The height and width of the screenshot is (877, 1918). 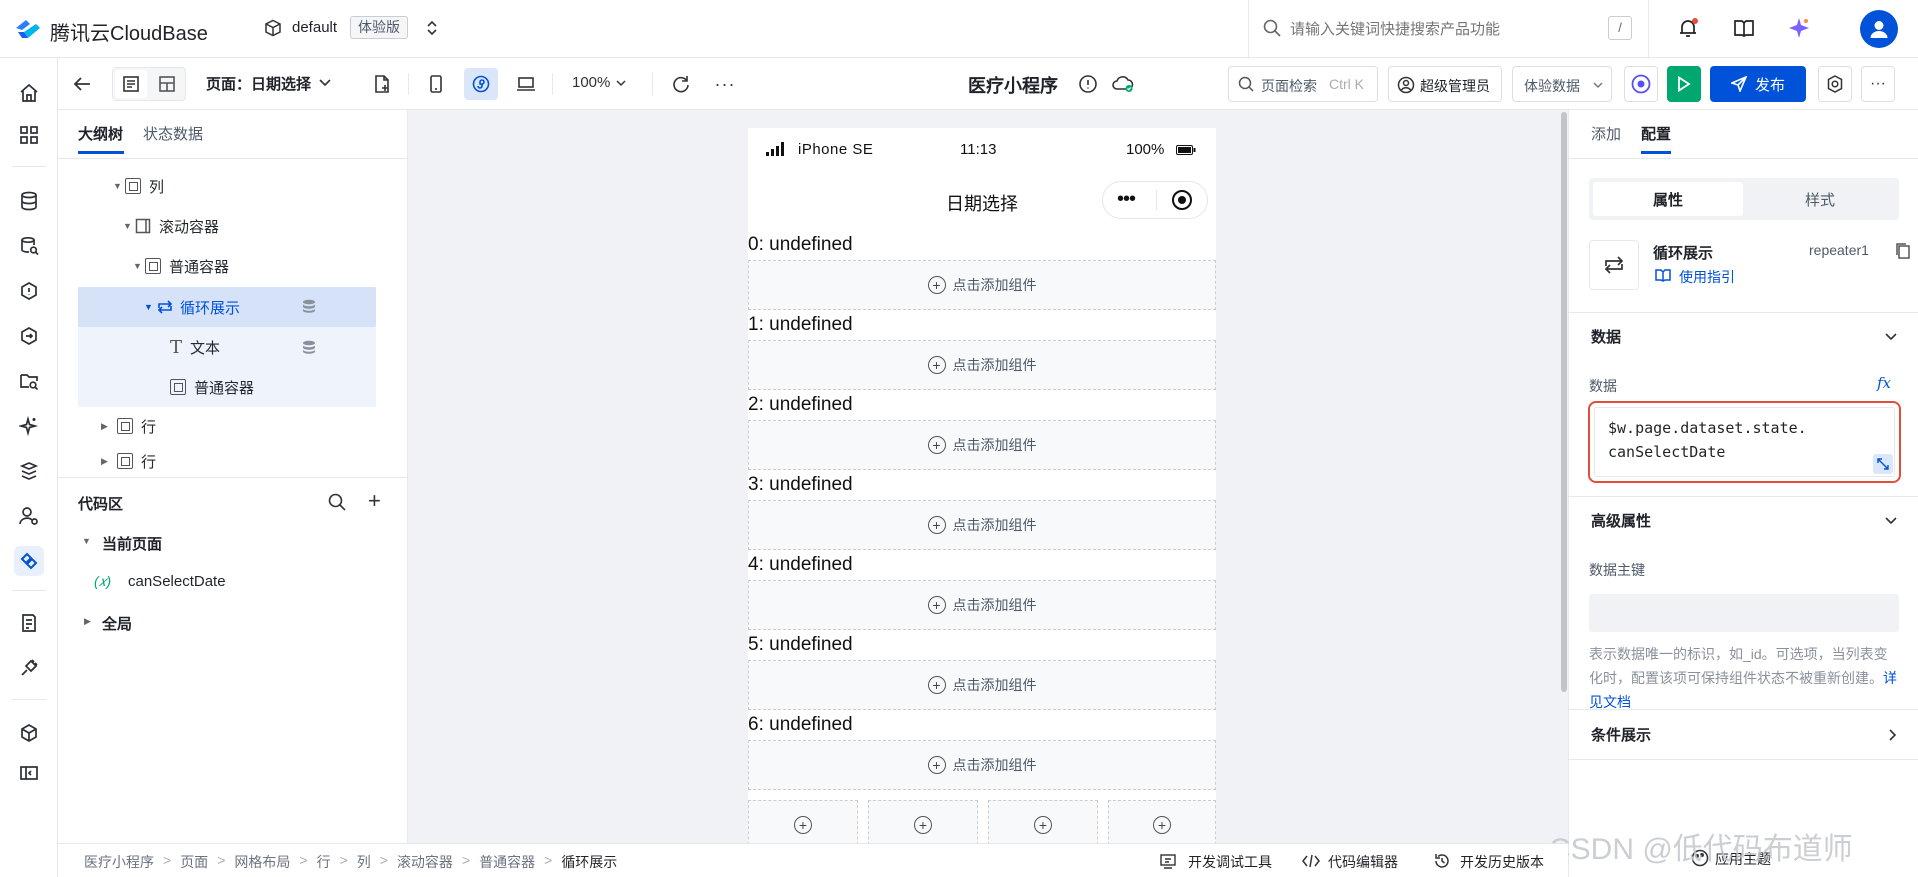 What do you see at coordinates (1230, 862) in the screenshot?
I see `debug-tools-button: 开发调试工具` at bounding box center [1230, 862].